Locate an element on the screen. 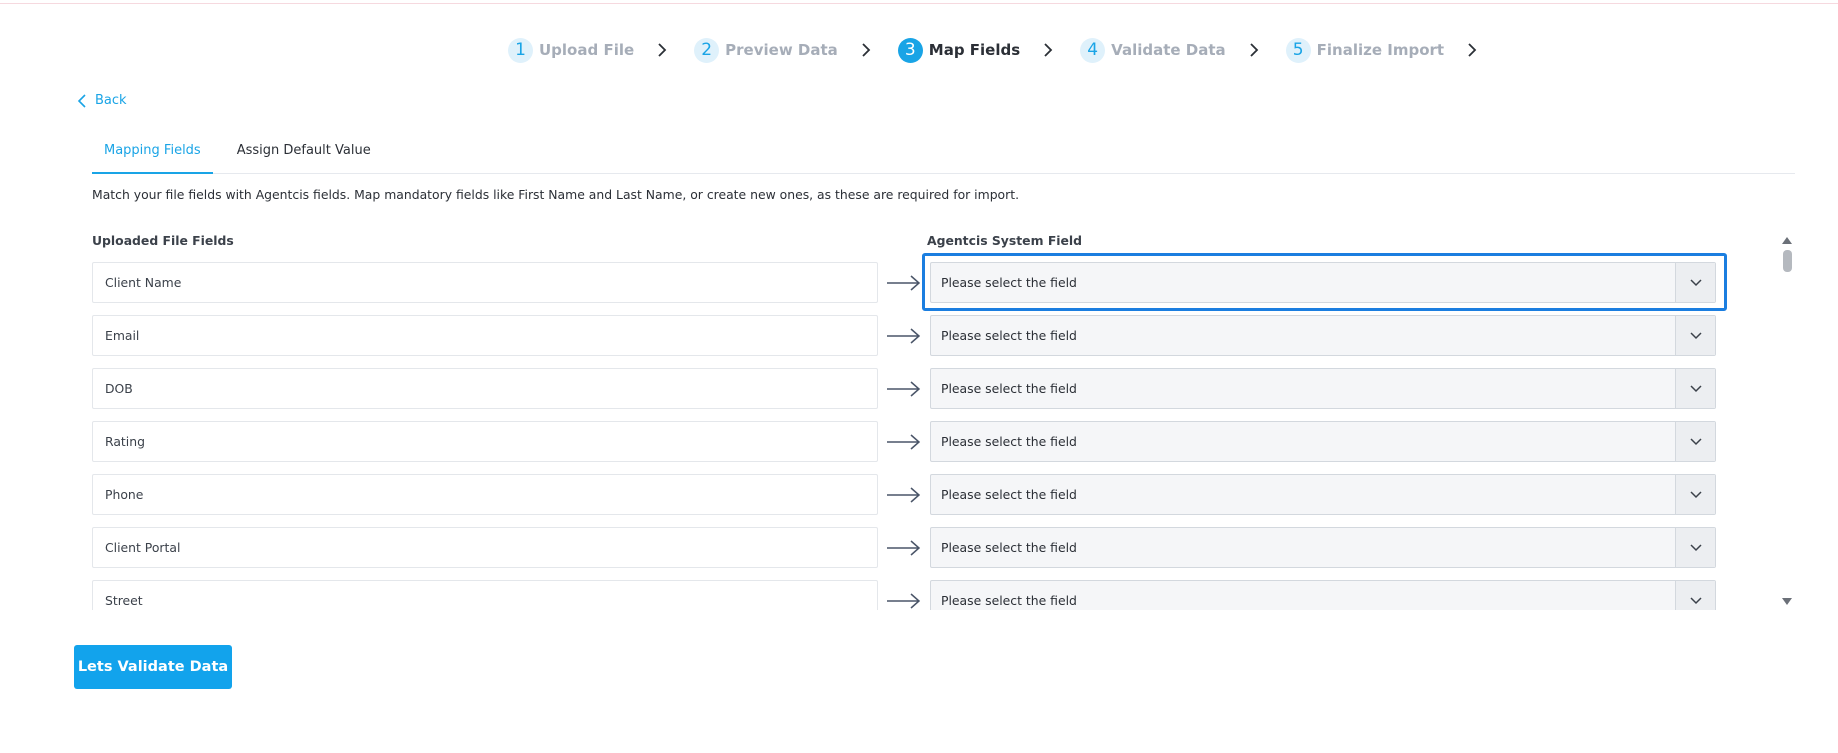 This screenshot has width=1838, height=753. step-label: Validate Data is located at coordinates (1168, 50).